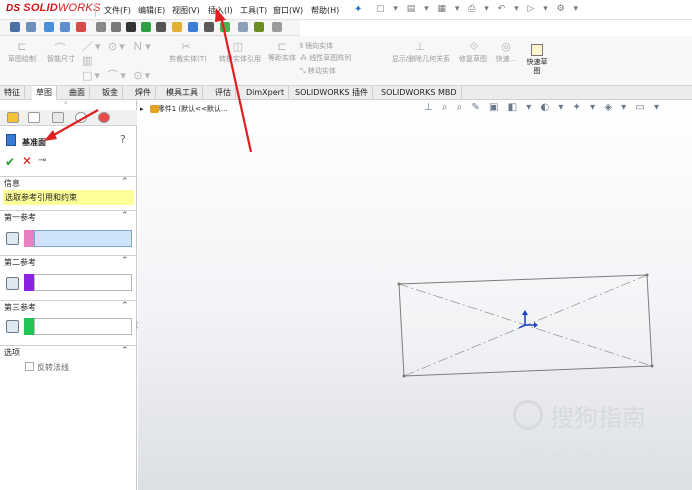 The width and height of the screenshot is (692, 490). What do you see at coordinates (421, 59) in the screenshot?
I see `ribbon-relations-button: 显示/删除几何关系` at bounding box center [421, 59].